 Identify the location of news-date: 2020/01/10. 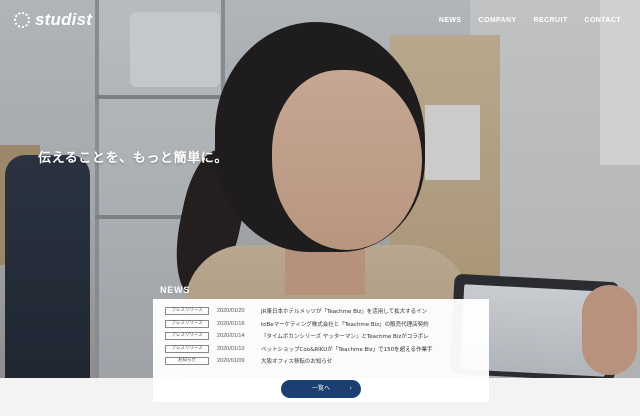
(231, 348).